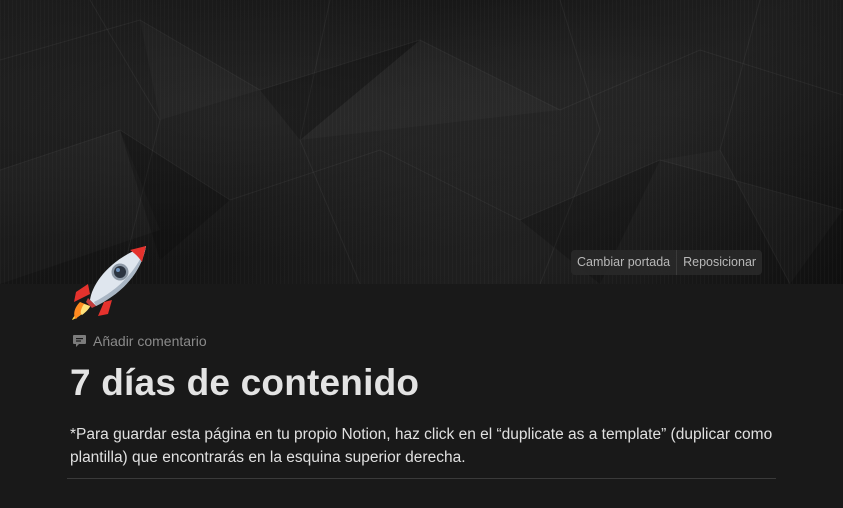 The image size is (843, 508). I want to click on cover-controls: Cambiar portada Reposicionar, so click(667, 262).